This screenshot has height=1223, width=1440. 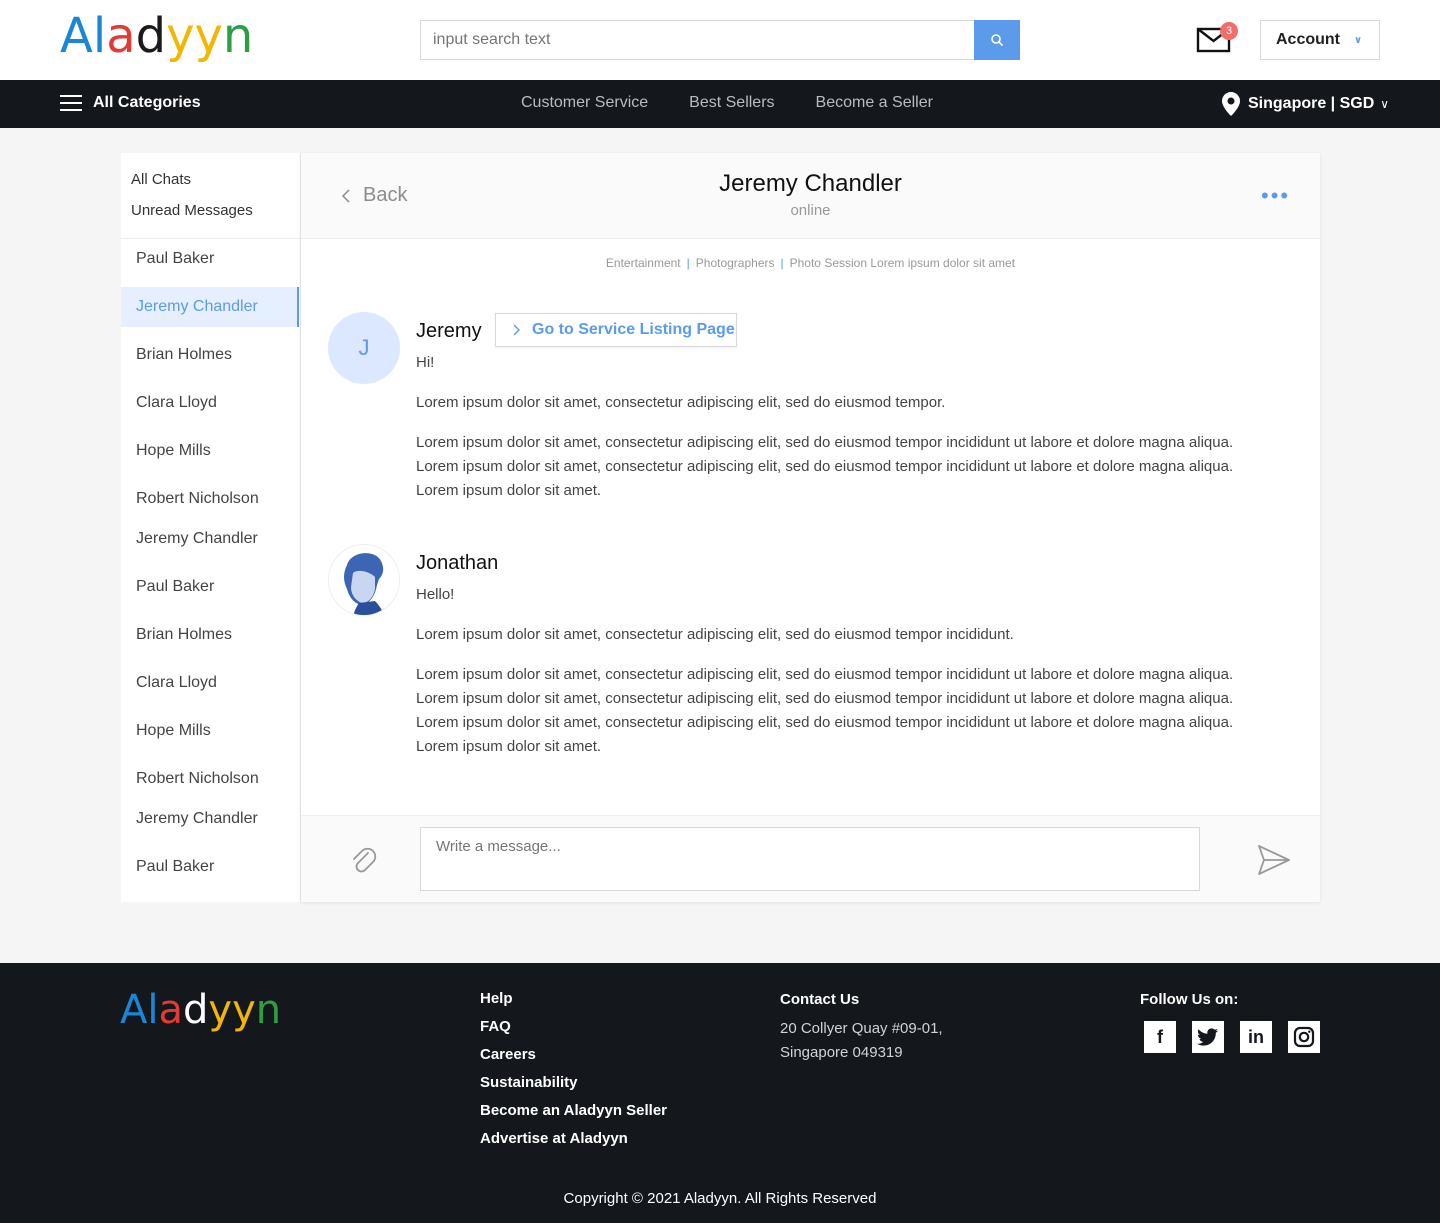 What do you see at coordinates (841, 1052) in the screenshot?
I see `address-line: Singapore 049319` at bounding box center [841, 1052].